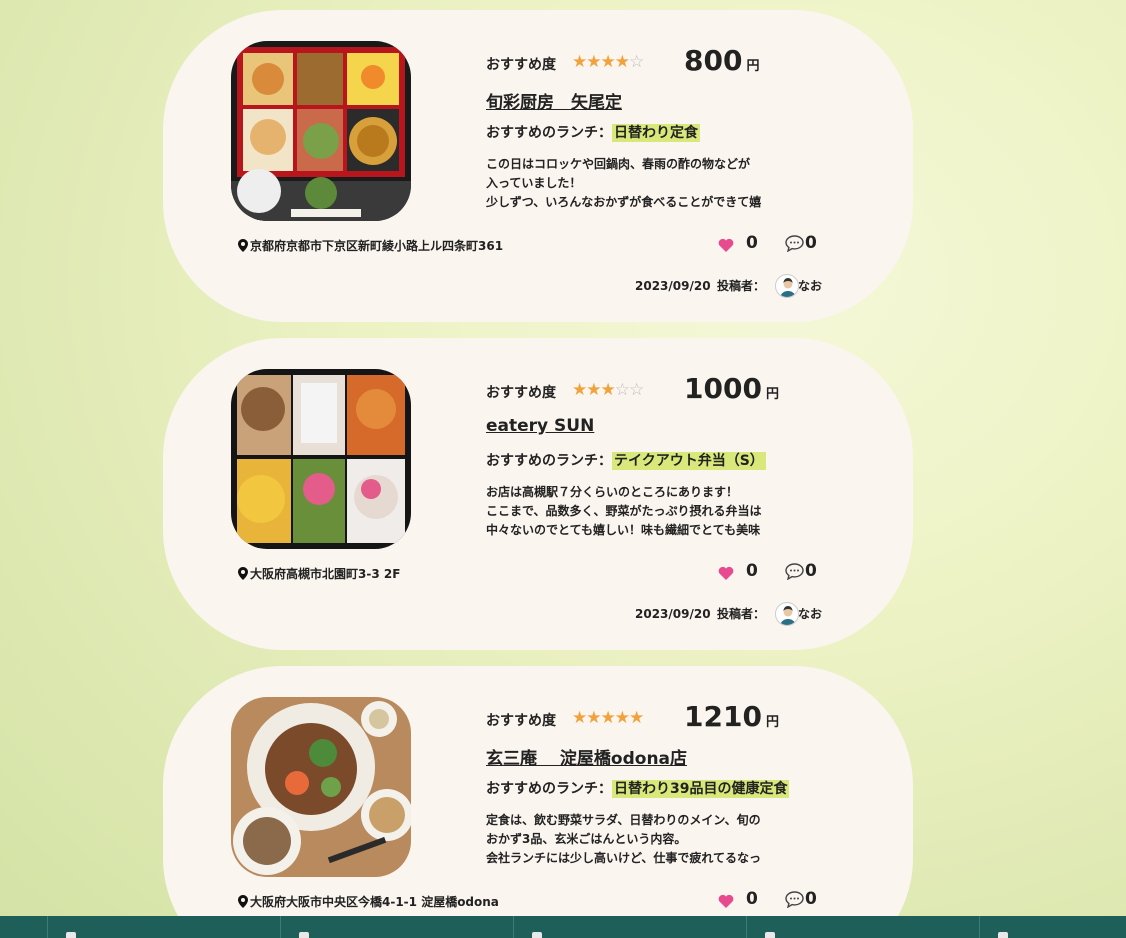 The width and height of the screenshot is (1126, 938). What do you see at coordinates (862, 927) in the screenshot?
I see `ranking-nav` at bounding box center [862, 927].